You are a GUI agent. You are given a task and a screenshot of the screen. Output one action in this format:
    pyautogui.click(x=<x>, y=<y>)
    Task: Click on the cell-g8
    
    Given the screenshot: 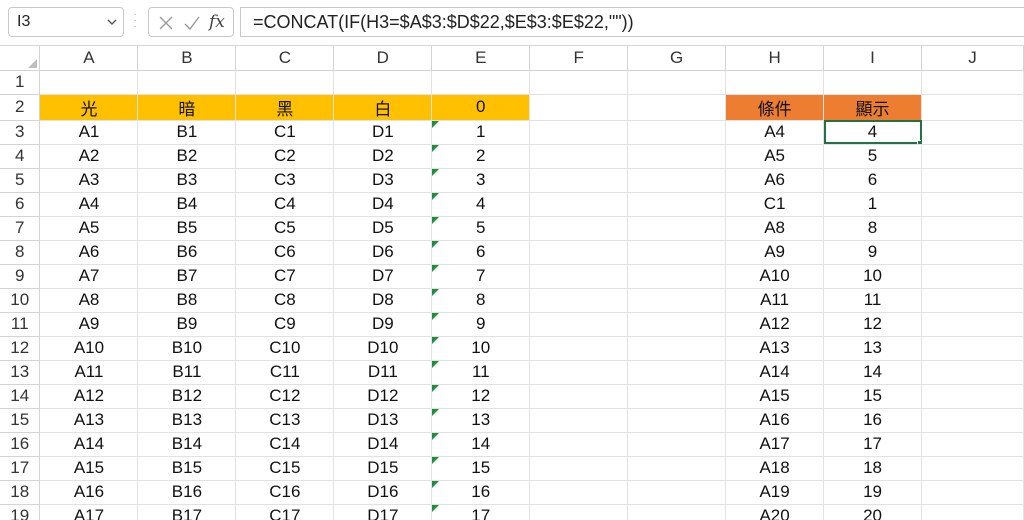 What is the action you would take?
    pyautogui.click(x=677, y=252)
    